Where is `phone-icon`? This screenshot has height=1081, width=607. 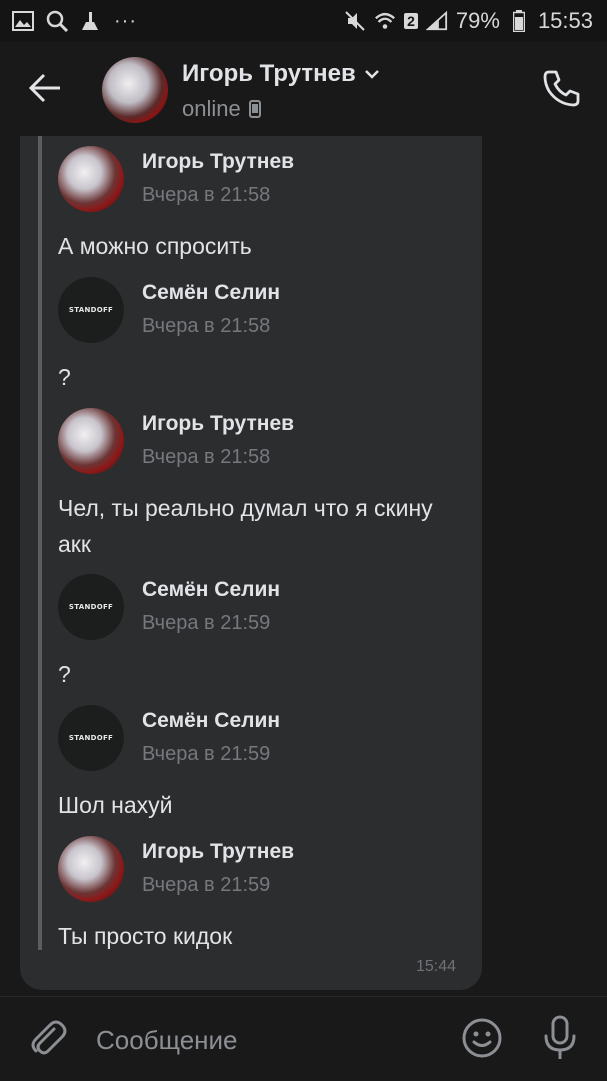 phone-icon is located at coordinates (561, 88).